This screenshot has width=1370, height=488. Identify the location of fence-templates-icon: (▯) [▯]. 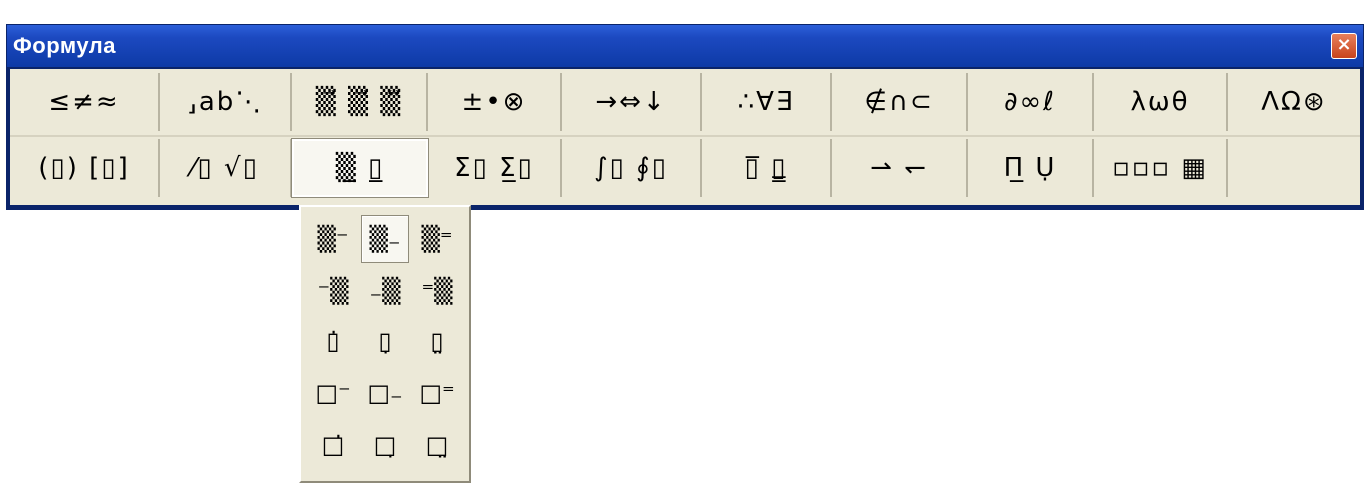
(84, 168).